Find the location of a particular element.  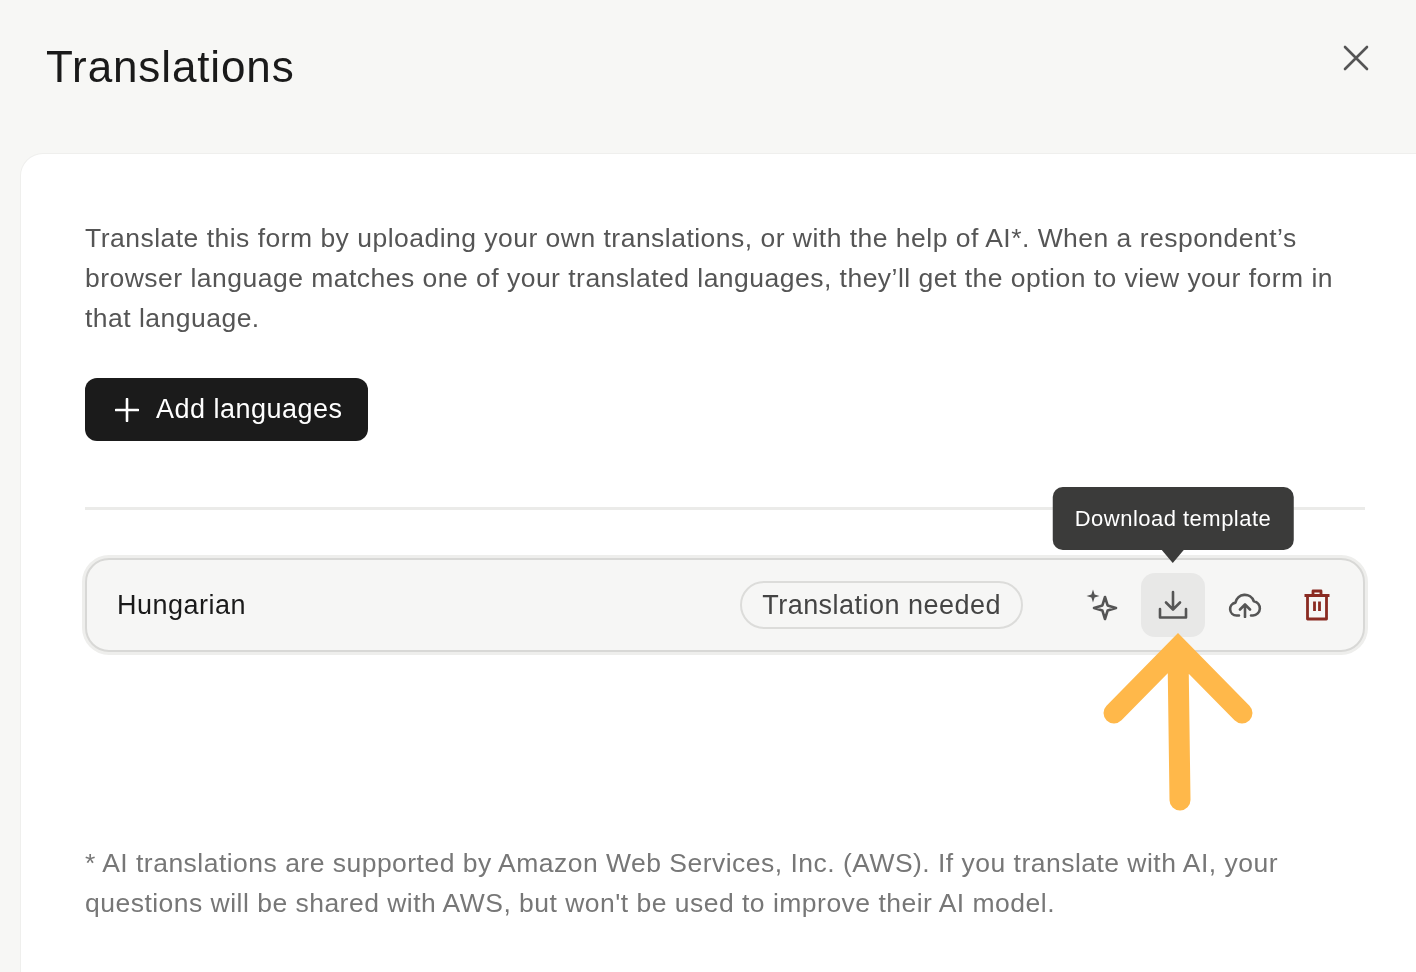

download-icon is located at coordinates (1173, 605).